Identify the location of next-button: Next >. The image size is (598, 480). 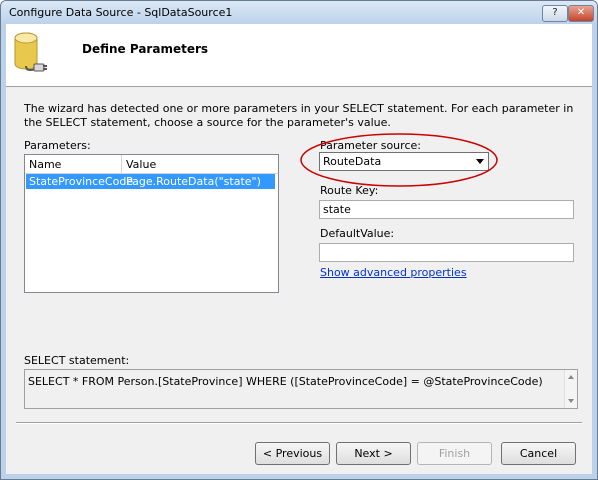
(373, 453).